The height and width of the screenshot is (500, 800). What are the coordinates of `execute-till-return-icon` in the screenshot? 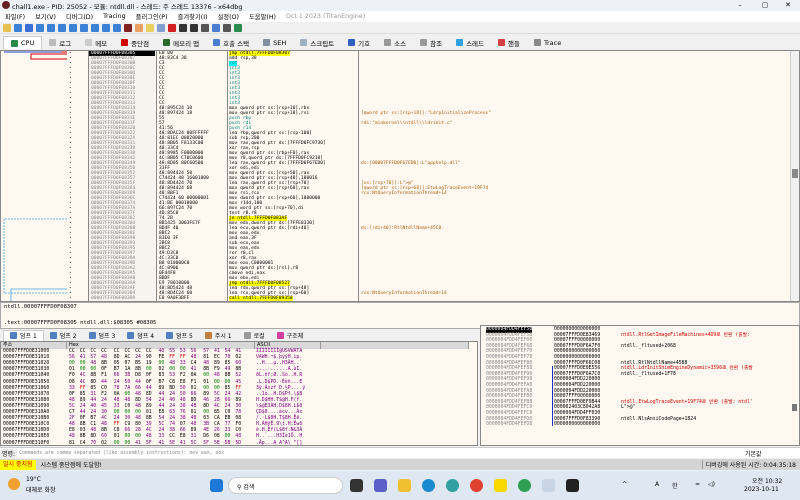 It's located at (106, 27).